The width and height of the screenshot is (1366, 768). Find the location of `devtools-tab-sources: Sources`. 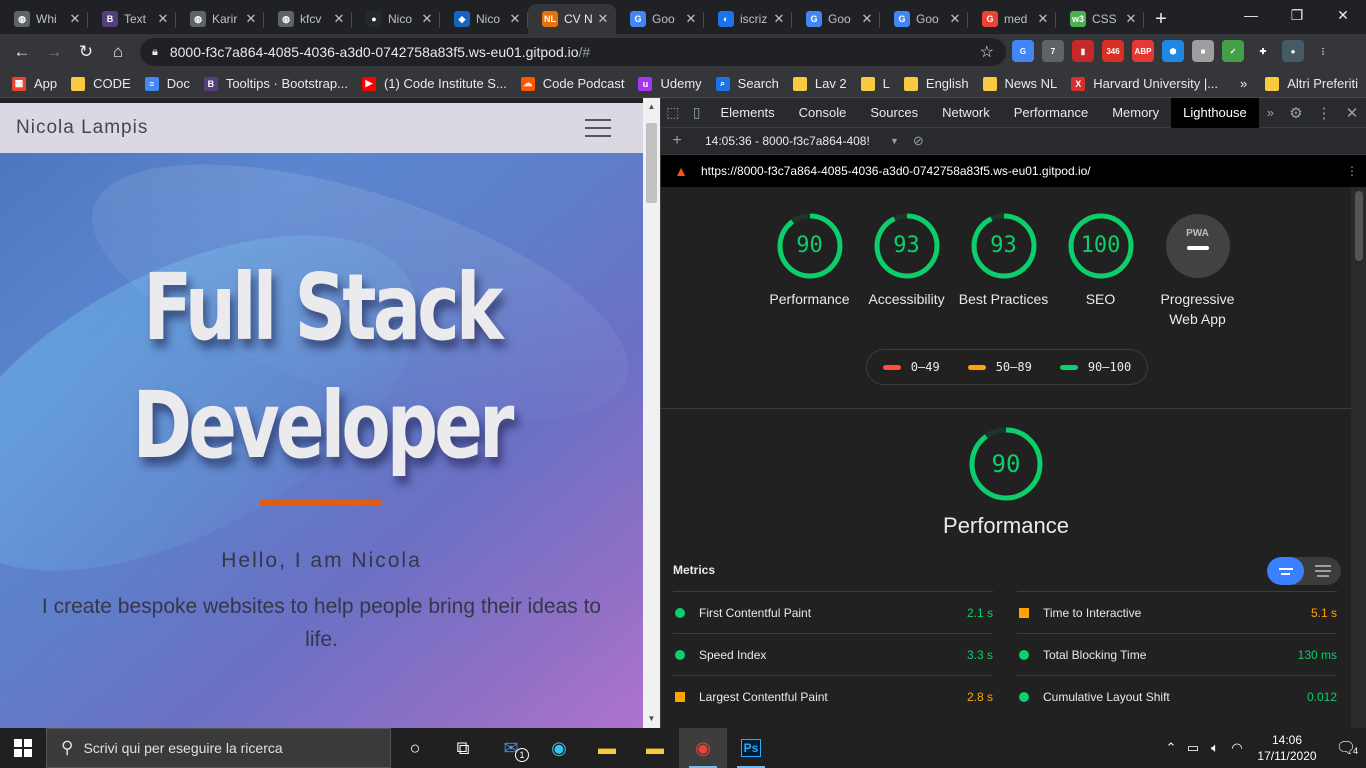

devtools-tab-sources: Sources is located at coordinates (894, 113).